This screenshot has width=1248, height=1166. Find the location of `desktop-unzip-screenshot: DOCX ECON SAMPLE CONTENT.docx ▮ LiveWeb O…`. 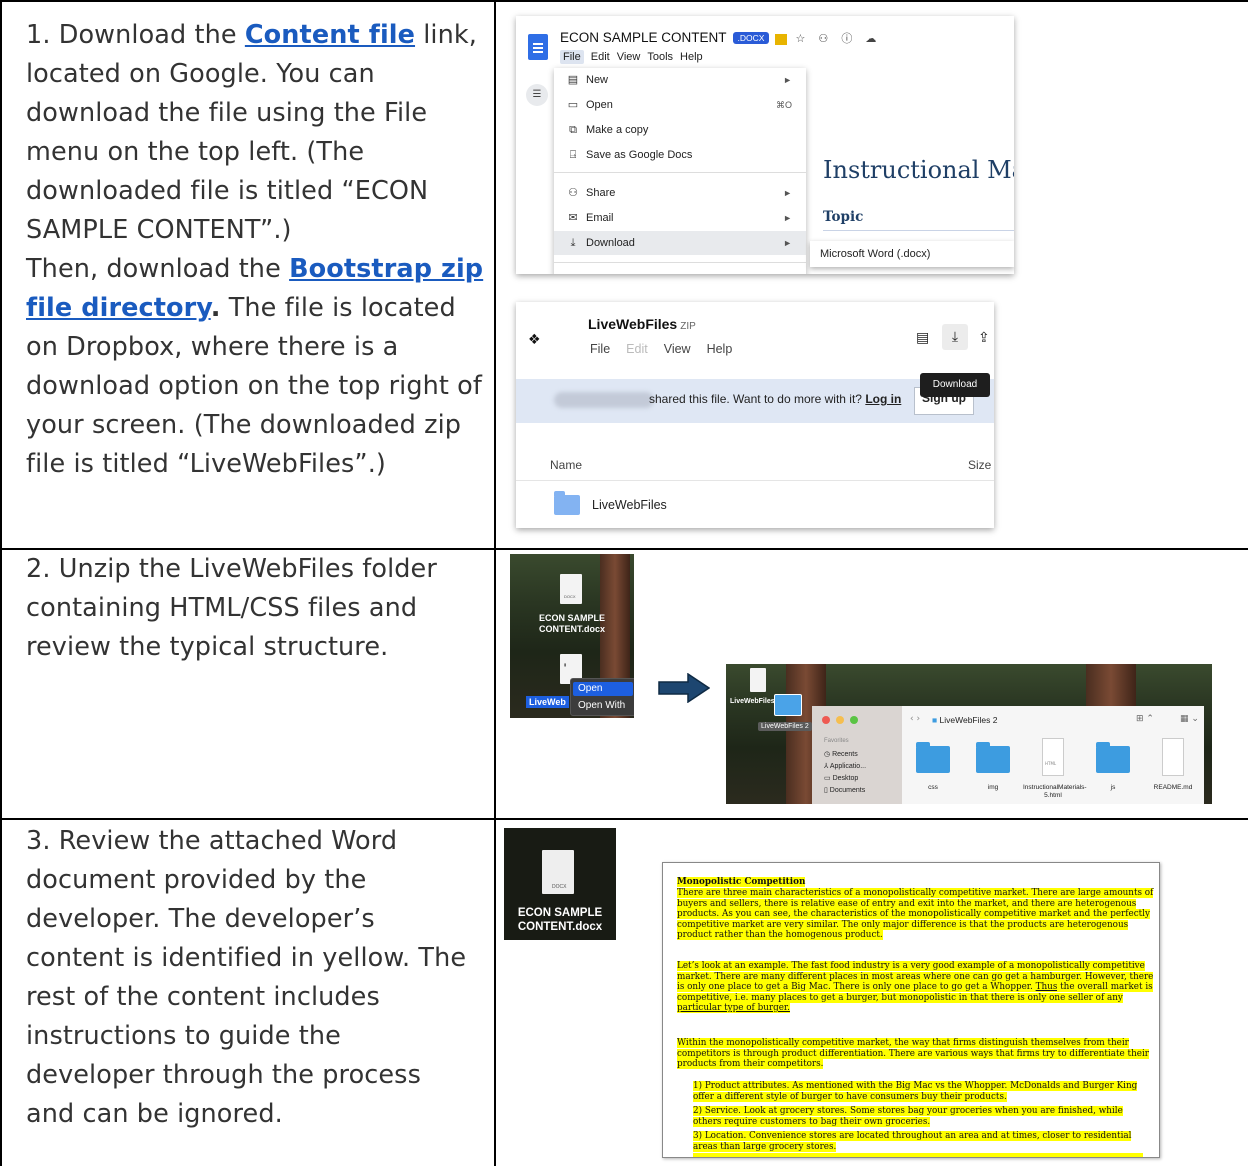

desktop-unzip-screenshot: DOCX ECON SAMPLE CONTENT.docx ▮ LiveWeb O… is located at coordinates (572, 636).